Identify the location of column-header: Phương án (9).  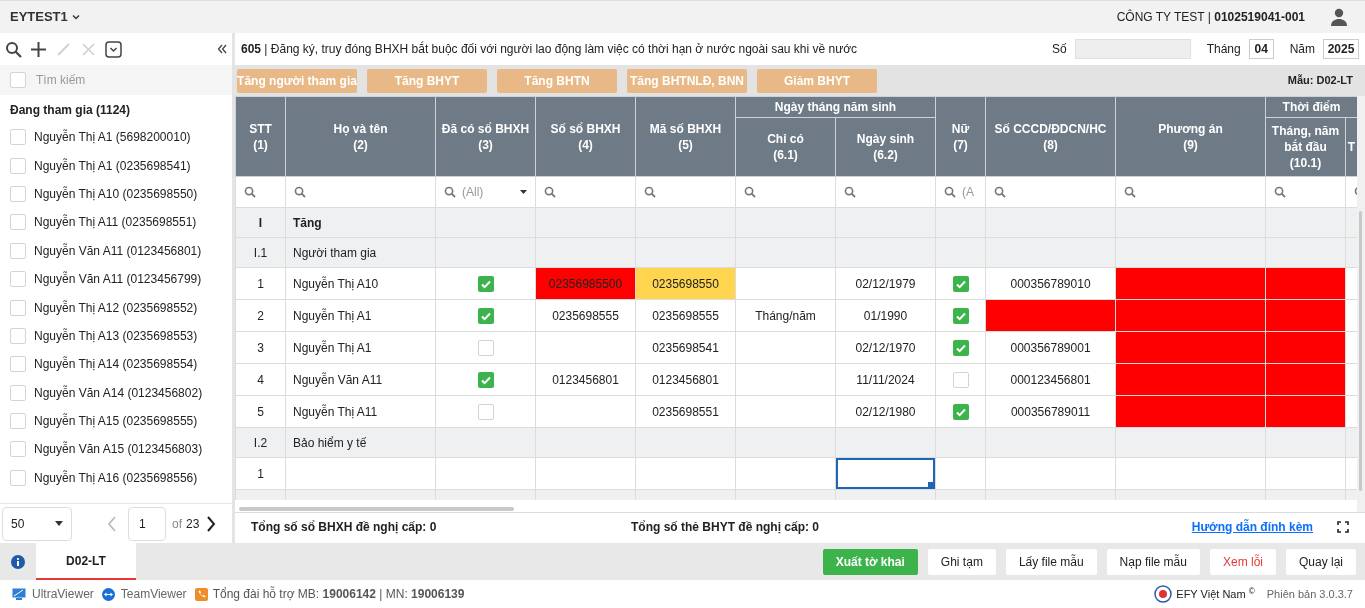
(1190, 136).